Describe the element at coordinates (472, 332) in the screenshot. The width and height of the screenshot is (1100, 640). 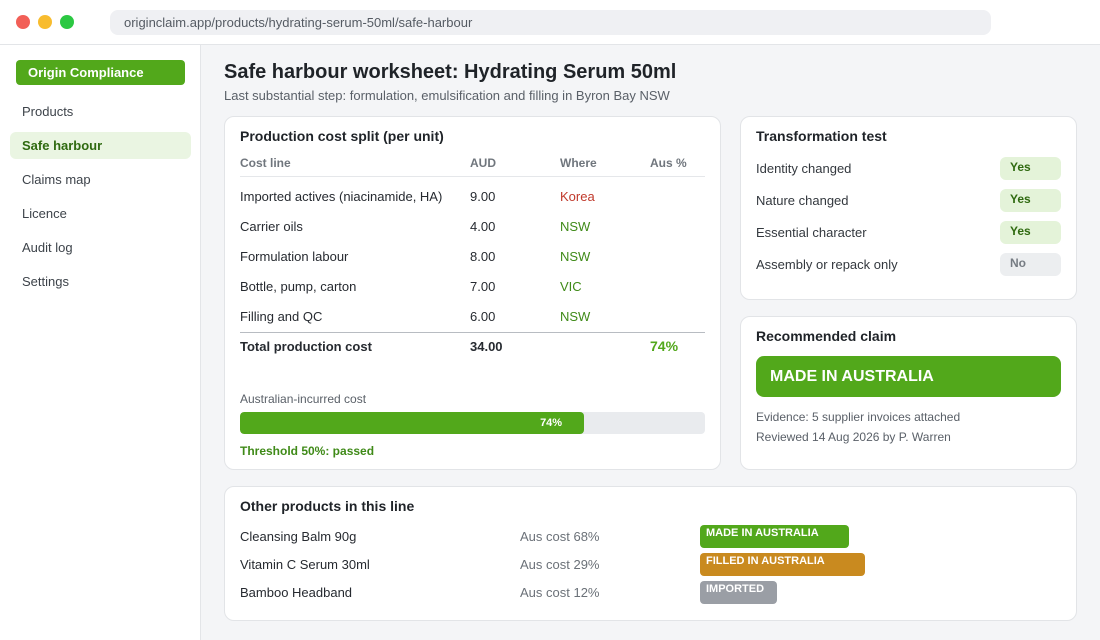
I see `total-divider` at that location.